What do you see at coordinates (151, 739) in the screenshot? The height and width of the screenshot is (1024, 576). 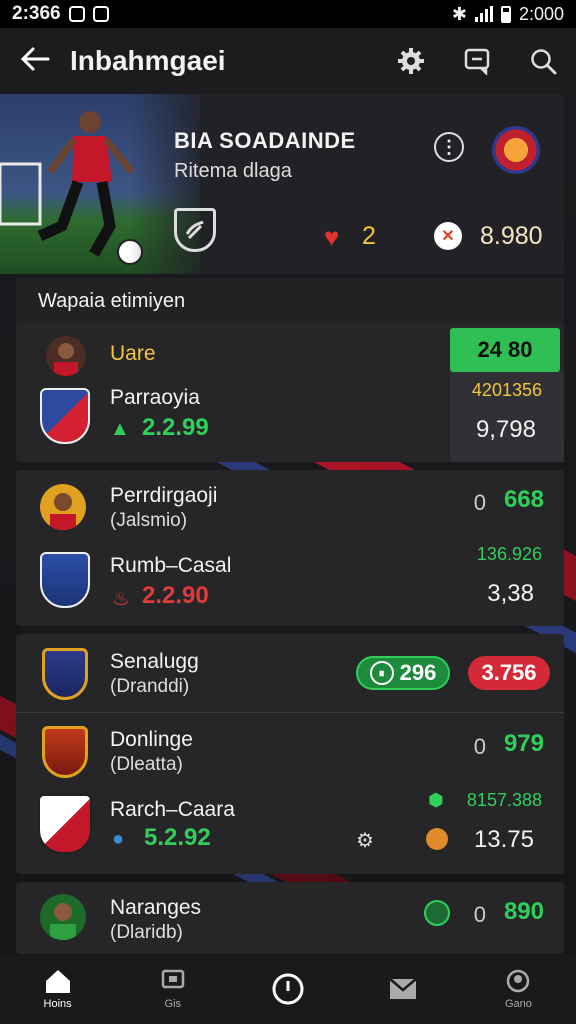 I see `team-name: Donlinge` at bounding box center [151, 739].